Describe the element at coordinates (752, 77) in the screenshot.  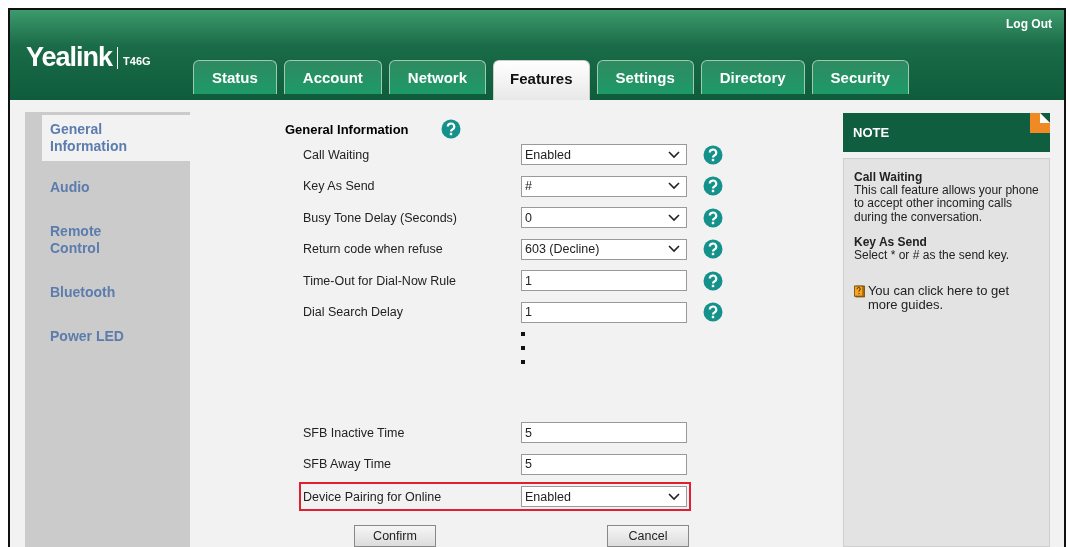
I see `nav-tab: Directory` at that location.